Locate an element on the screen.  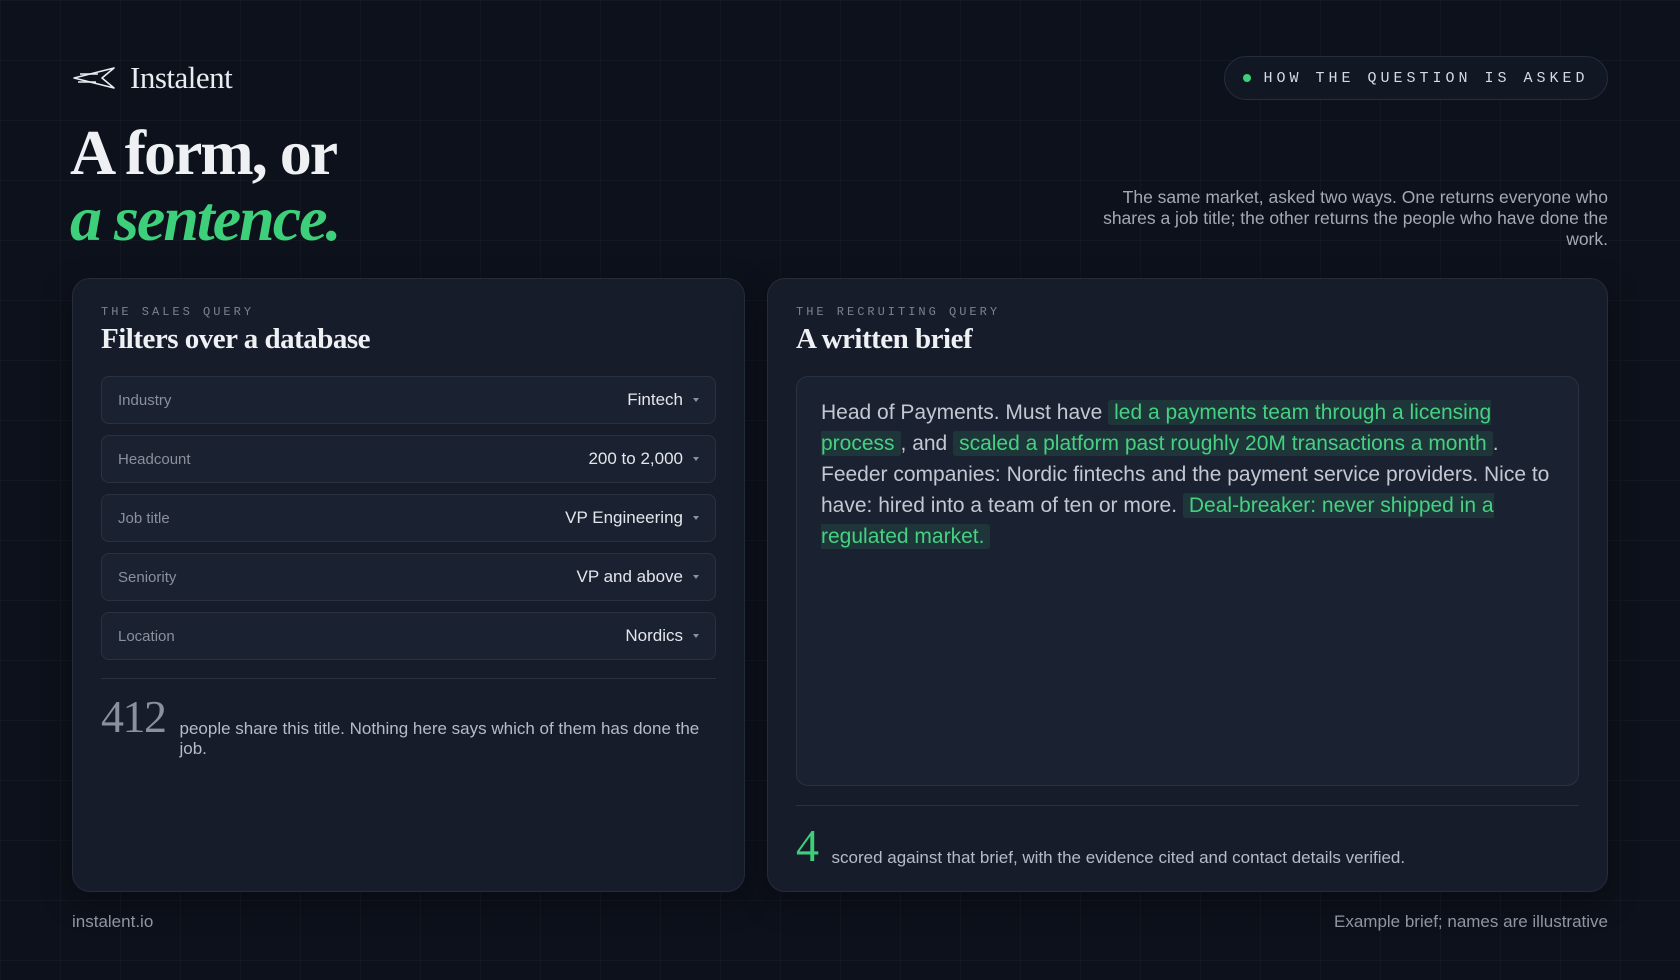
page-title: A form, or a sentence. is located at coordinates (205, 185).